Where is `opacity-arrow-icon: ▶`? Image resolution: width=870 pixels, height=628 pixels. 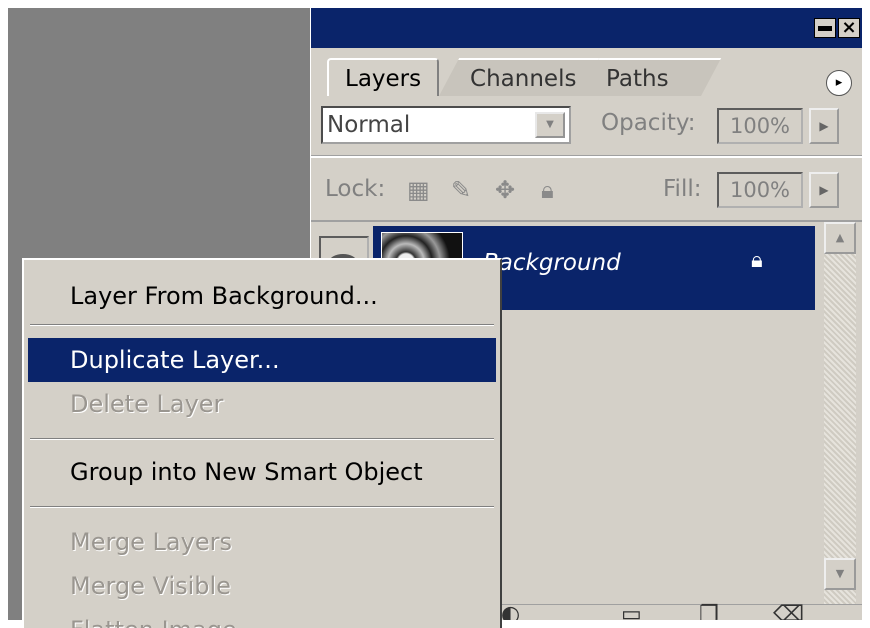
opacity-arrow-icon: ▶ is located at coordinates (824, 126).